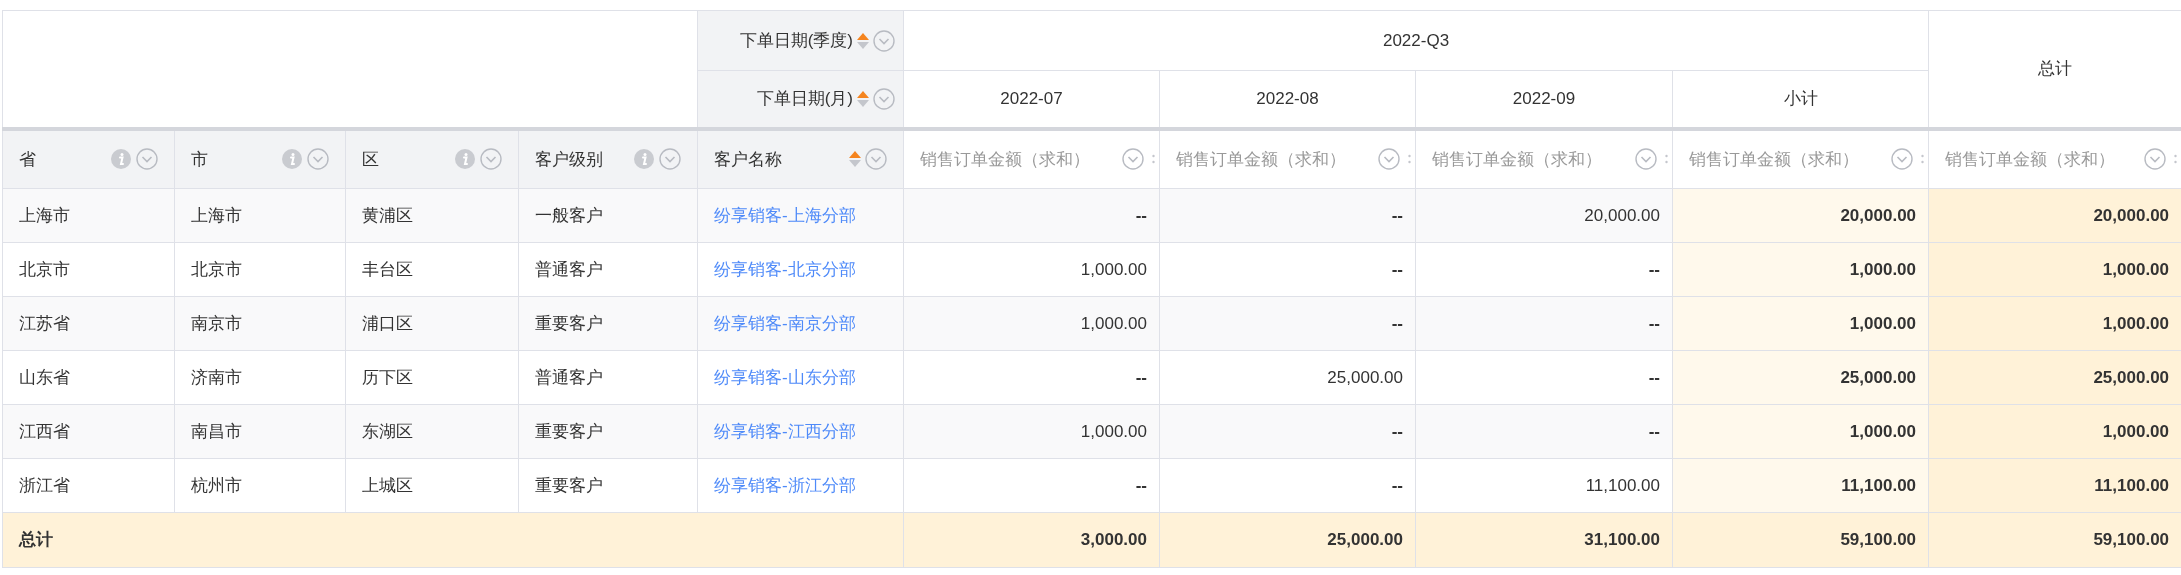 The width and height of the screenshot is (2181, 575). Describe the element at coordinates (1544, 540) in the screenshot. I see `total-cell: 31,100.00` at that location.